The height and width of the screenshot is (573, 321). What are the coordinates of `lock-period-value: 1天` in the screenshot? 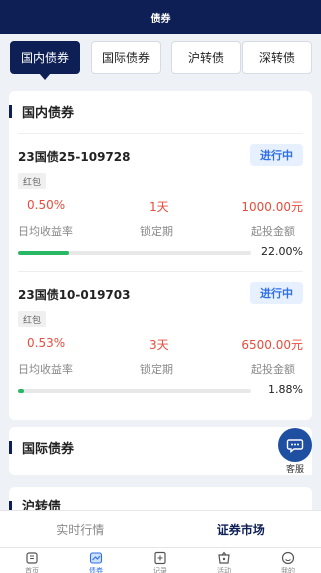 It's located at (159, 207).